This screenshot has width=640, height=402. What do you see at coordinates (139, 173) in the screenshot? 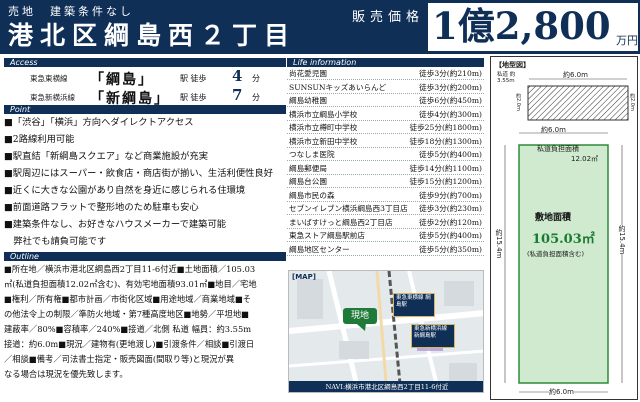
I see `point-item: ■駅周辺にはスーパー・飲食店・商店街が揃い、生活利便性良好` at bounding box center [139, 173].